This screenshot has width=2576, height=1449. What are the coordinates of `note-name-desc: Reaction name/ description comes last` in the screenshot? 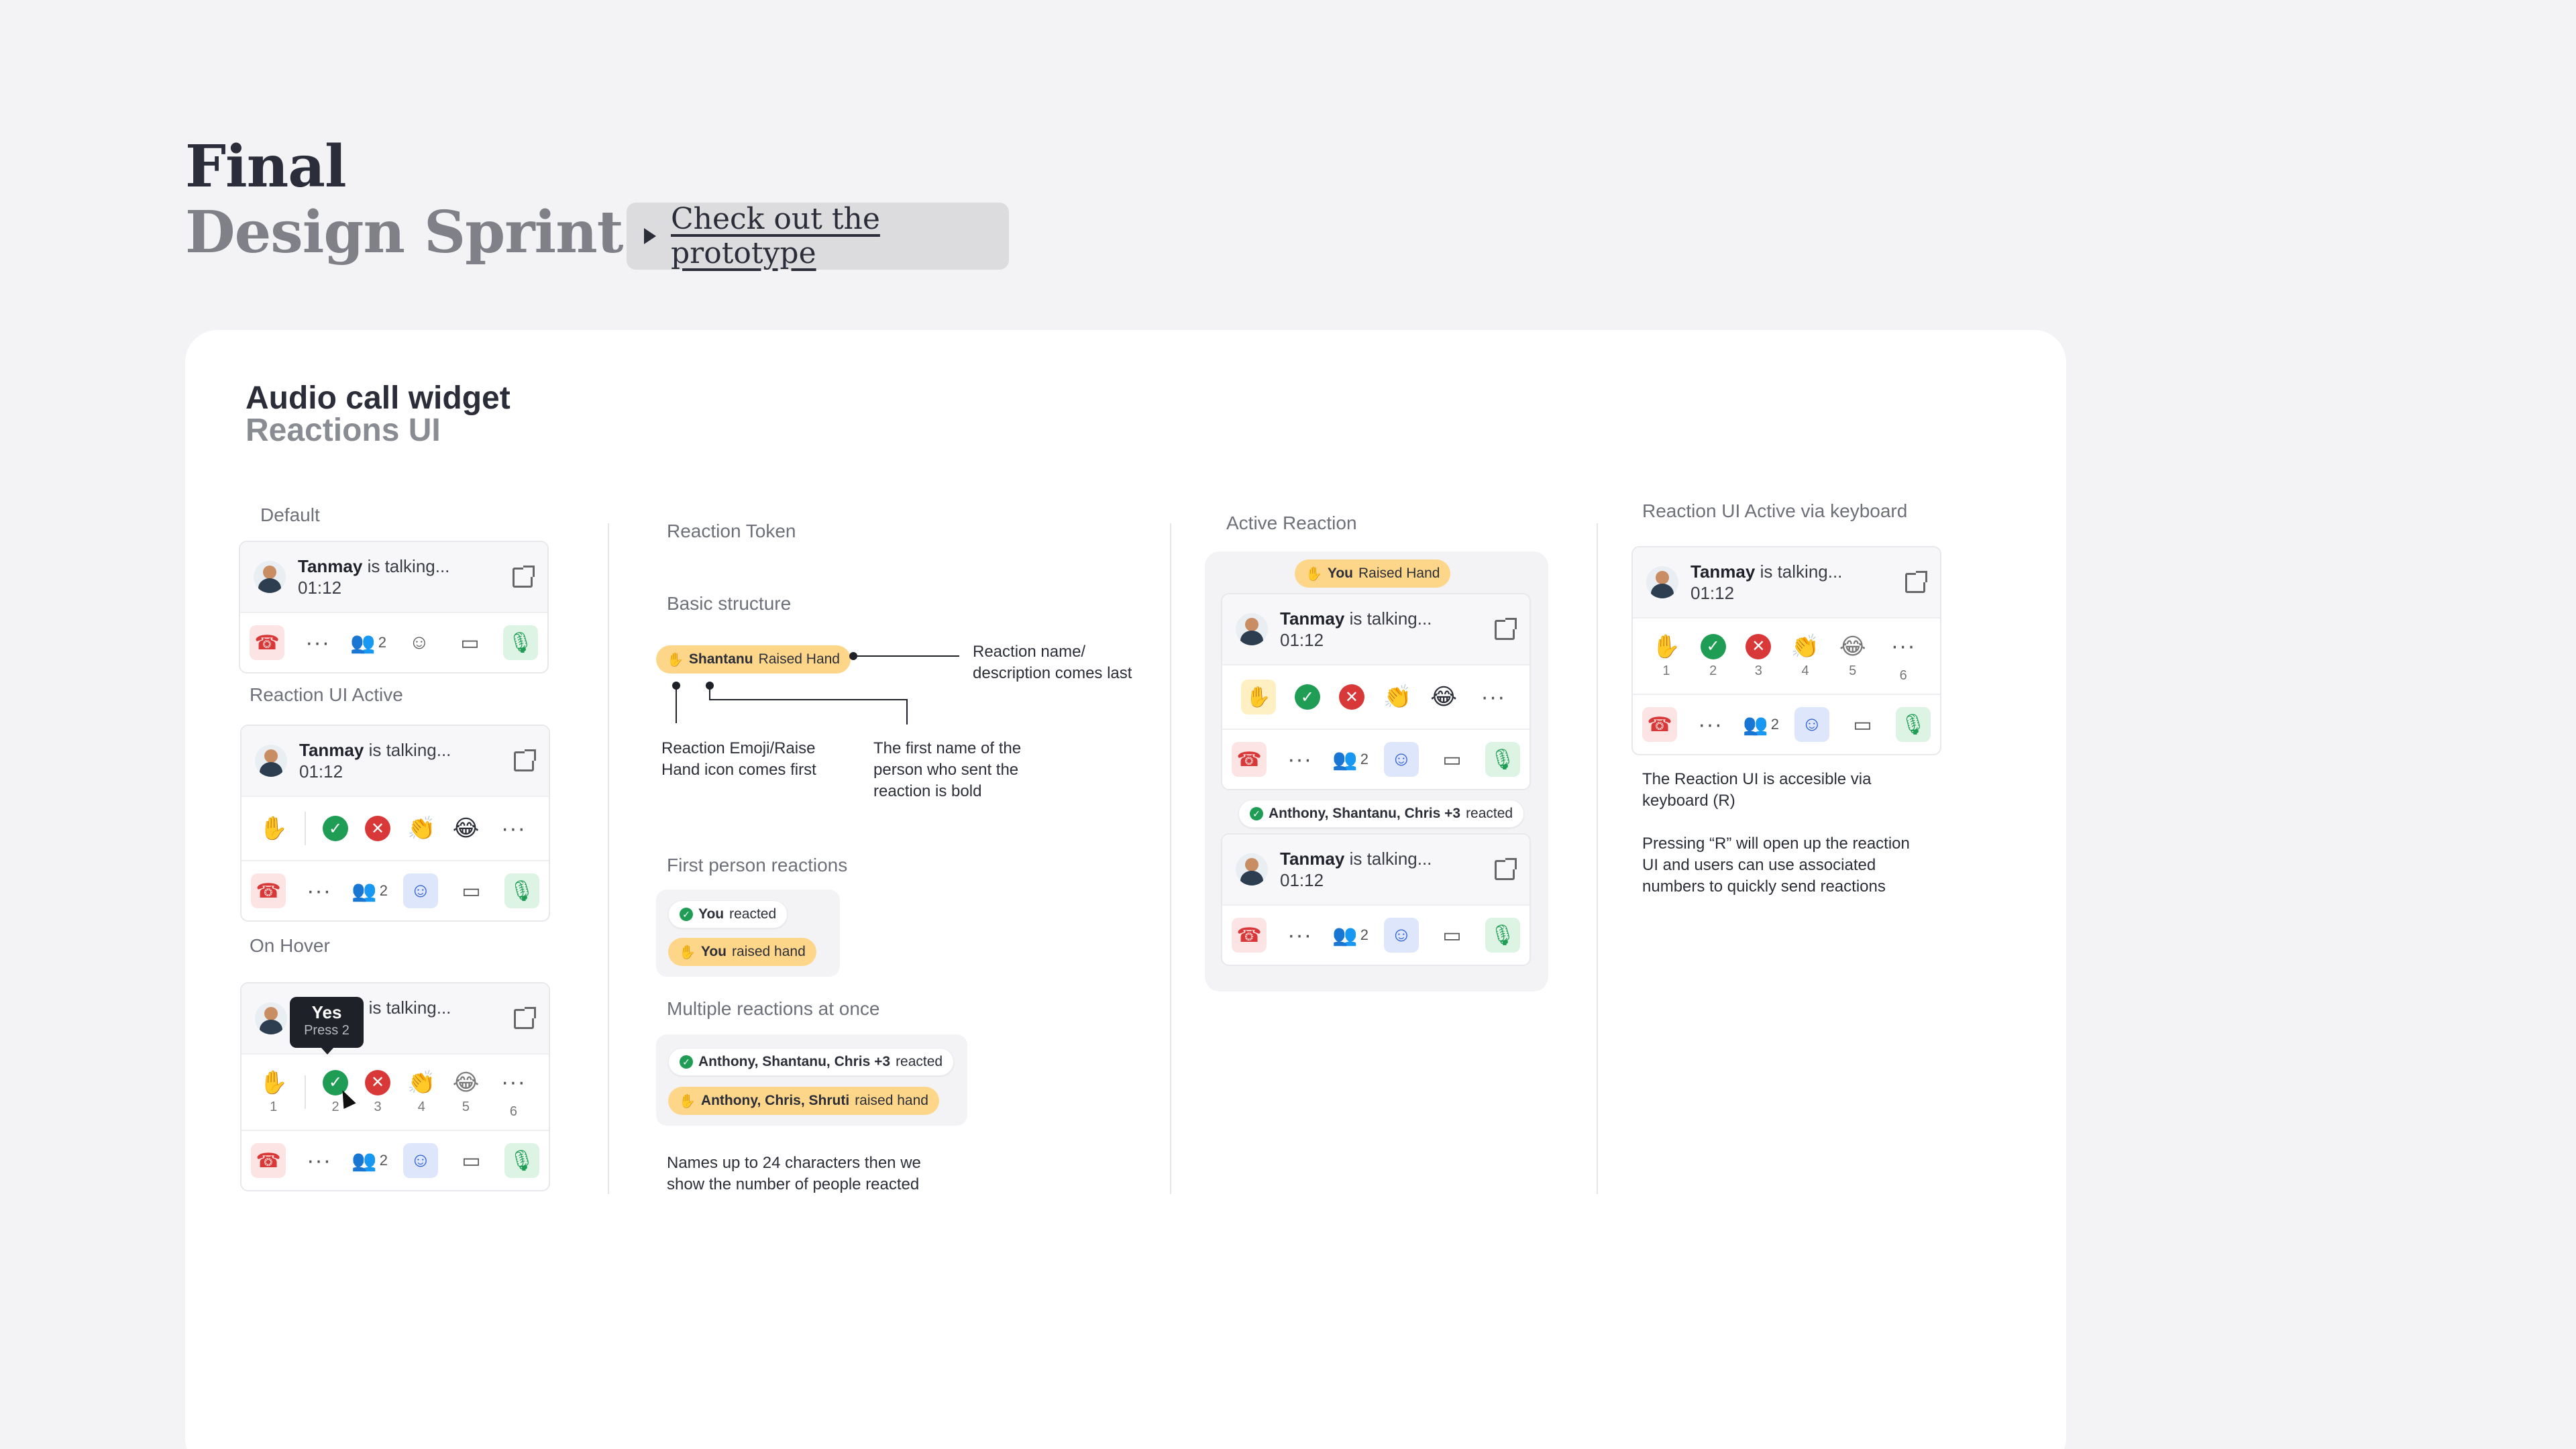 It's located at (1052, 662).